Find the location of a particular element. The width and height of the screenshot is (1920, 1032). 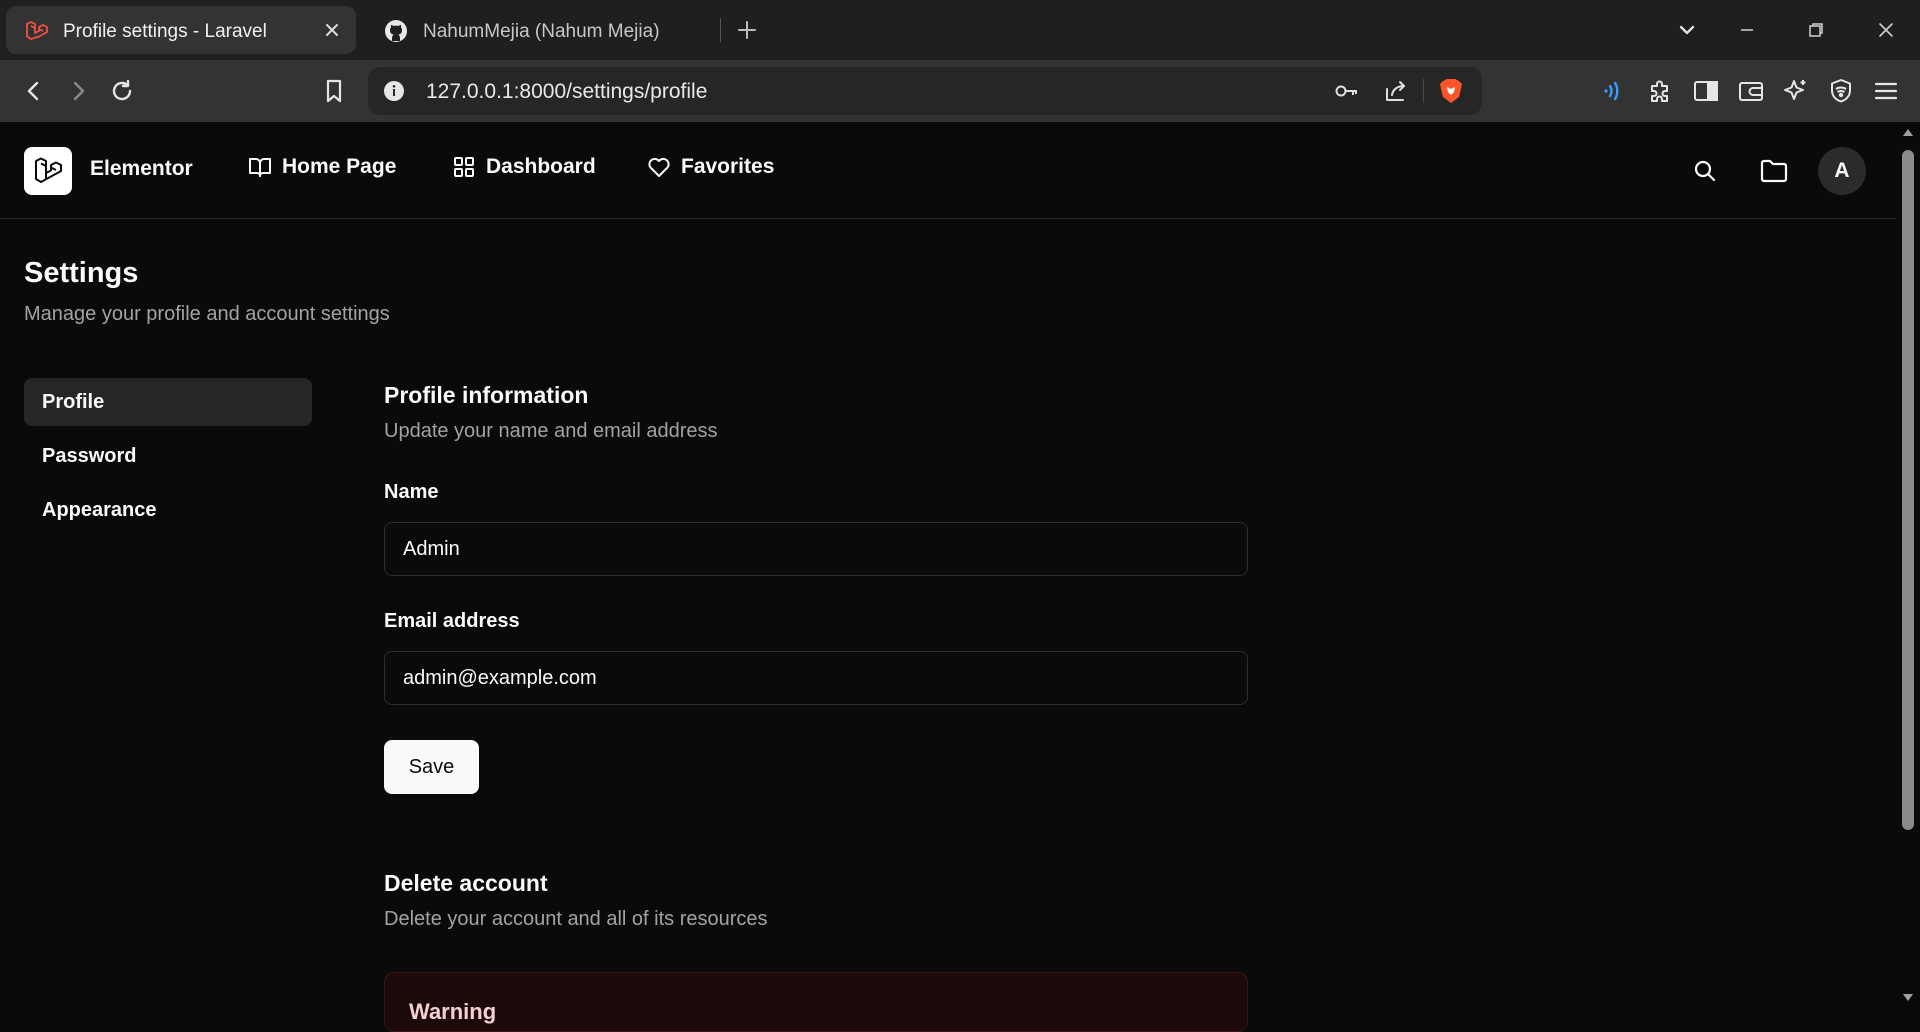

password-key-icon is located at coordinates (1347, 91).